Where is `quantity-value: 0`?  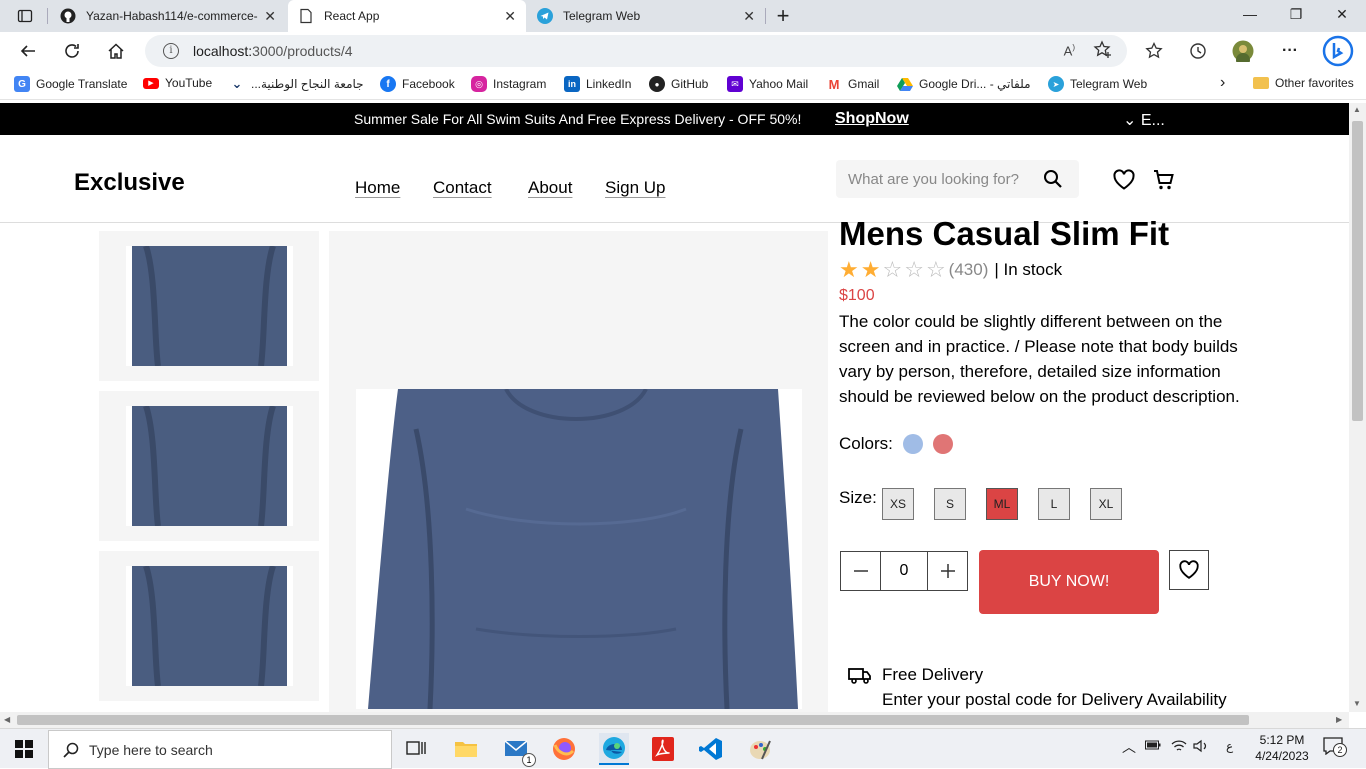
quantity-value: 0 is located at coordinates (904, 571).